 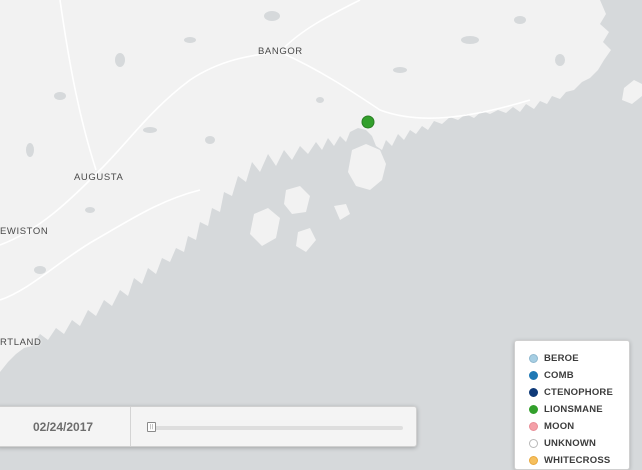 I want to click on legend-item: MOON, so click(x=572, y=426).